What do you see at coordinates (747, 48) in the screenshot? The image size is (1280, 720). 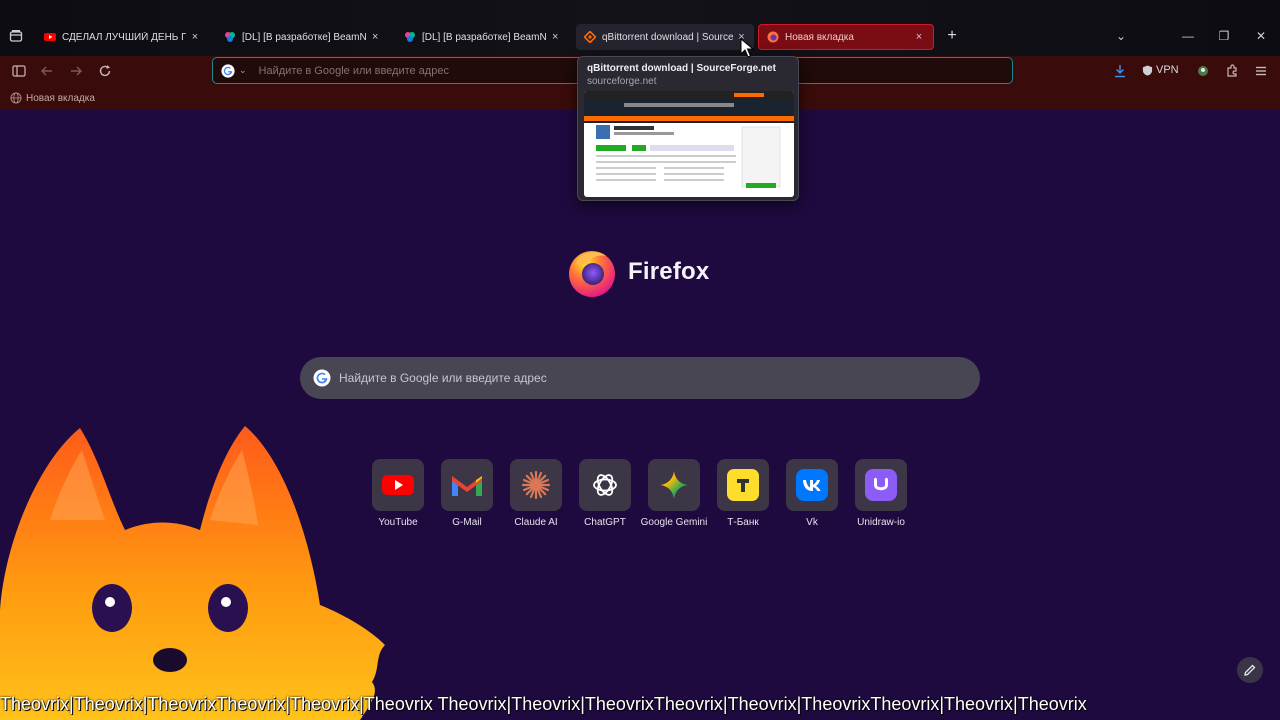 I see `mouse-cursor-icon` at bounding box center [747, 48].